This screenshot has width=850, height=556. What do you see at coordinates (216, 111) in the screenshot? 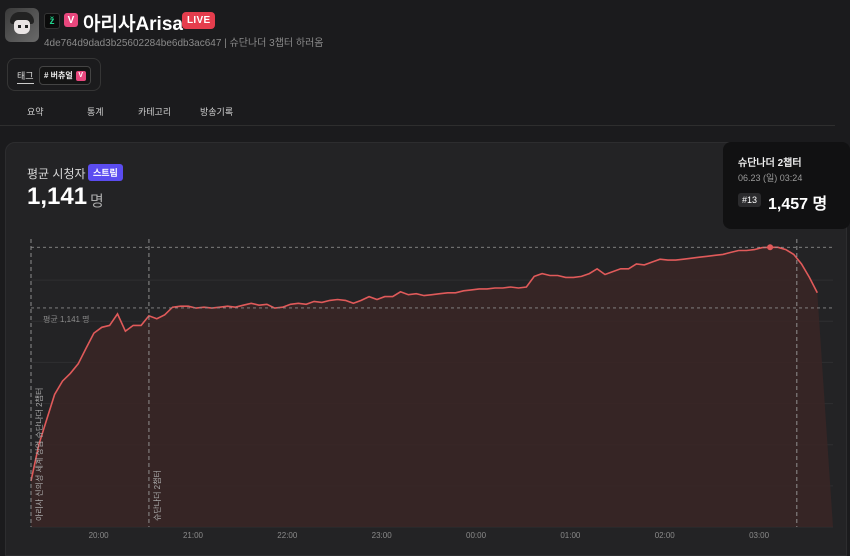
I see `tab-broadcast-history: 방송기록` at bounding box center [216, 111].